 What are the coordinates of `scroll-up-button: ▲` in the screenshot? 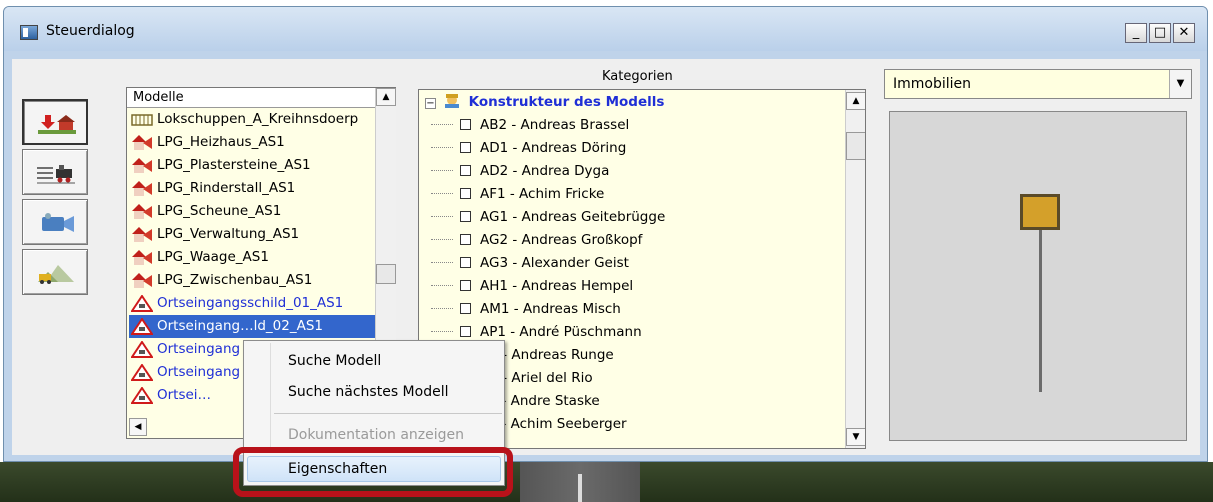 It's located at (386, 97).